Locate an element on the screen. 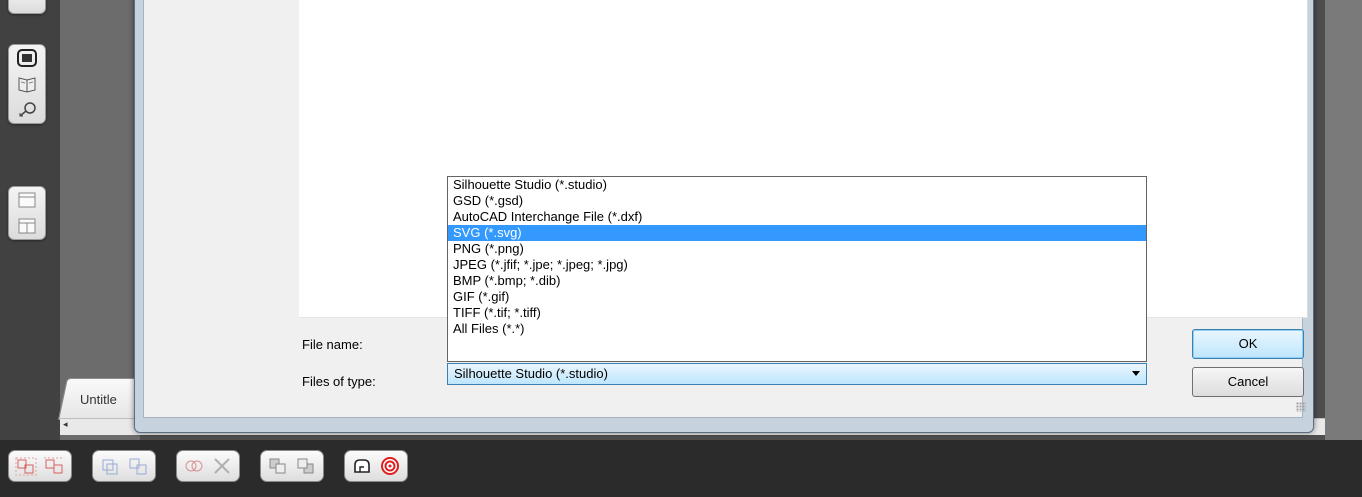 This screenshot has width=1362, height=497. split-panel-icon is located at coordinates (27, 226).